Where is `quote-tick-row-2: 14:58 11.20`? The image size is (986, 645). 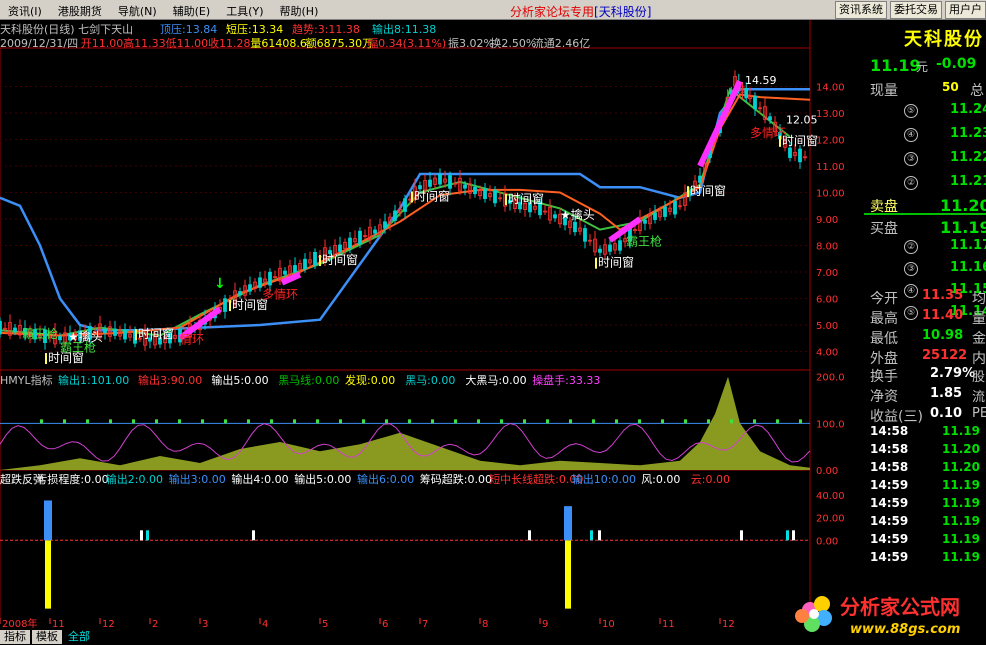 quote-tick-row-2: 14:58 11.20 is located at coordinates (925, 469).